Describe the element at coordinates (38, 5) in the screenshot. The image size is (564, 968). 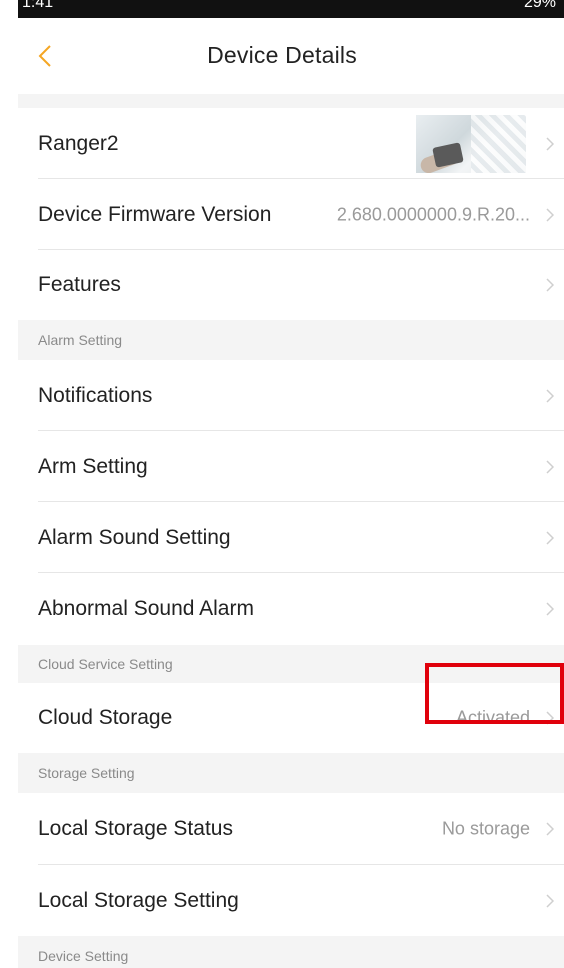
I see `status-time: 1:41` at that location.